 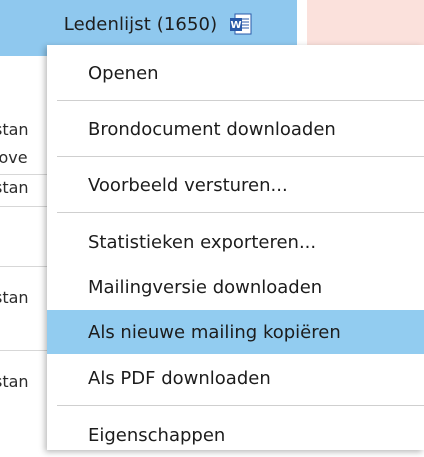 I want to click on menu-item-label: Mailingversie downloaden, so click(x=205, y=287).